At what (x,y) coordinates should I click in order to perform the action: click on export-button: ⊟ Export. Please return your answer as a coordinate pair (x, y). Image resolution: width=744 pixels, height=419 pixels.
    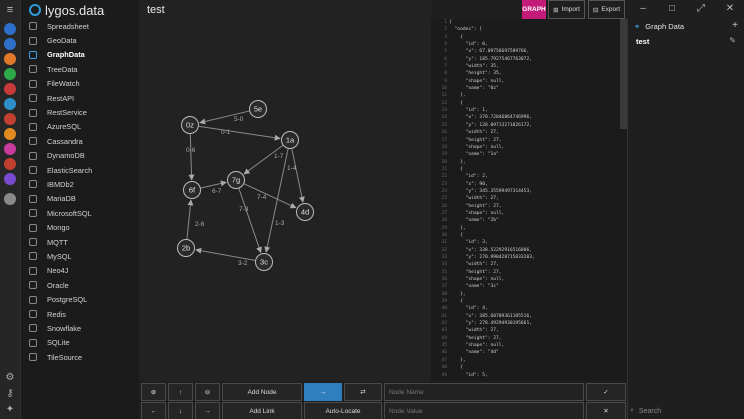
    Looking at the image, I should click on (606, 9).